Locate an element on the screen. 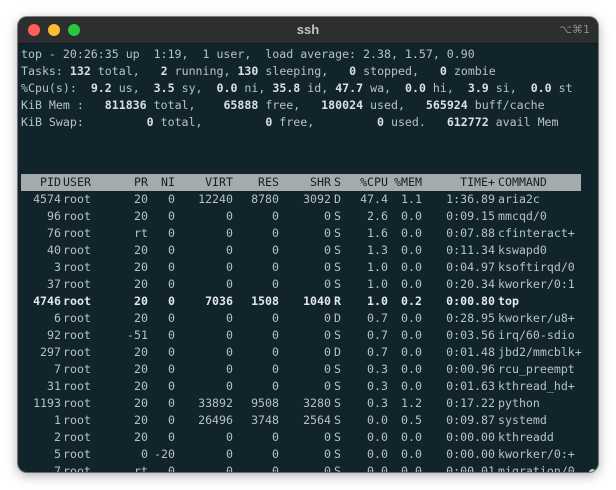  cell-time: 0:09.15 is located at coordinates (470, 216).